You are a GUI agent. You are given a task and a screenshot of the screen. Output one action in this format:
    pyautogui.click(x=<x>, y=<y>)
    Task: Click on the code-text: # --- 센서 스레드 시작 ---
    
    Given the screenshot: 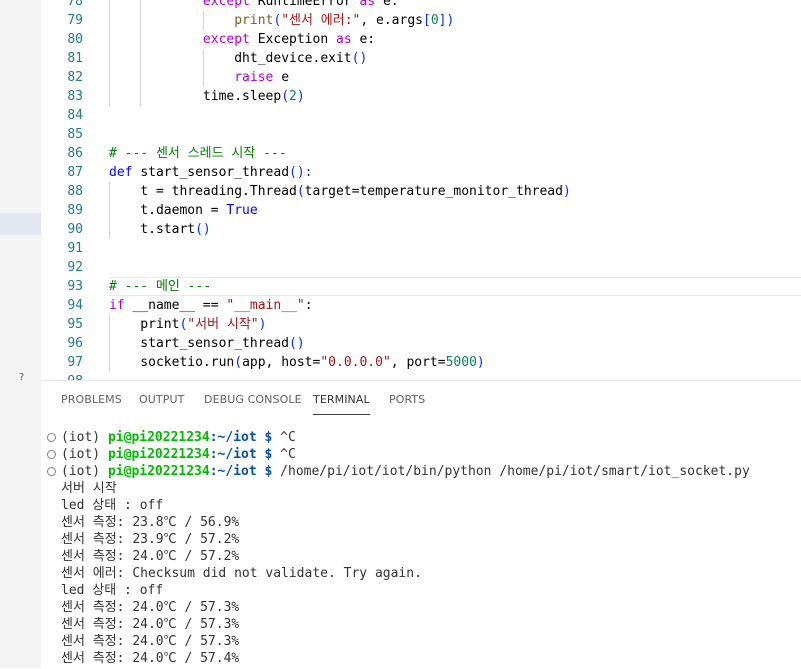 What is the action you would take?
    pyautogui.click(x=198, y=153)
    